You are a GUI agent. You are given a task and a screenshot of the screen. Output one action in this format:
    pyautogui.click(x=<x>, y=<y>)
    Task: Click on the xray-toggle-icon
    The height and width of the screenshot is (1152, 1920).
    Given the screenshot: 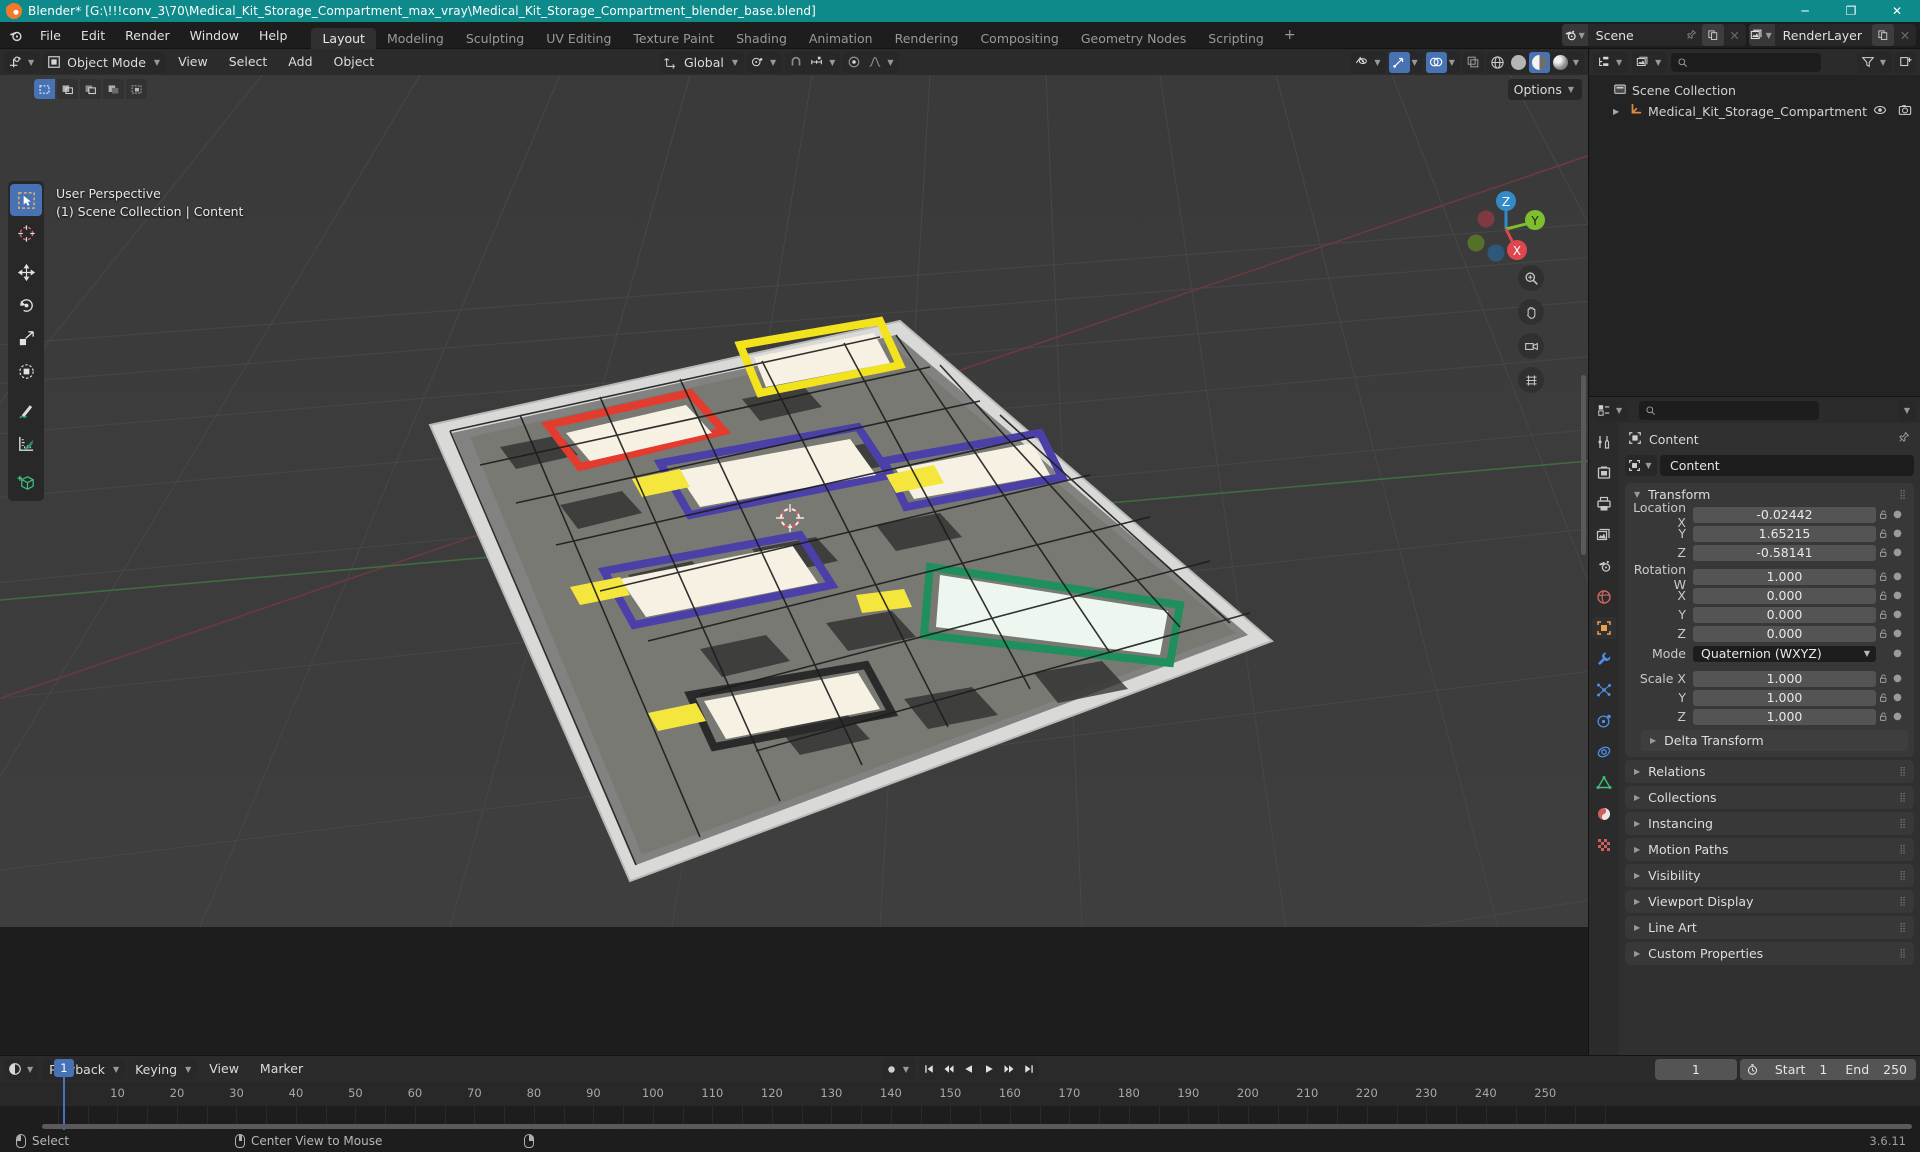 What is the action you would take?
    pyautogui.click(x=1473, y=62)
    